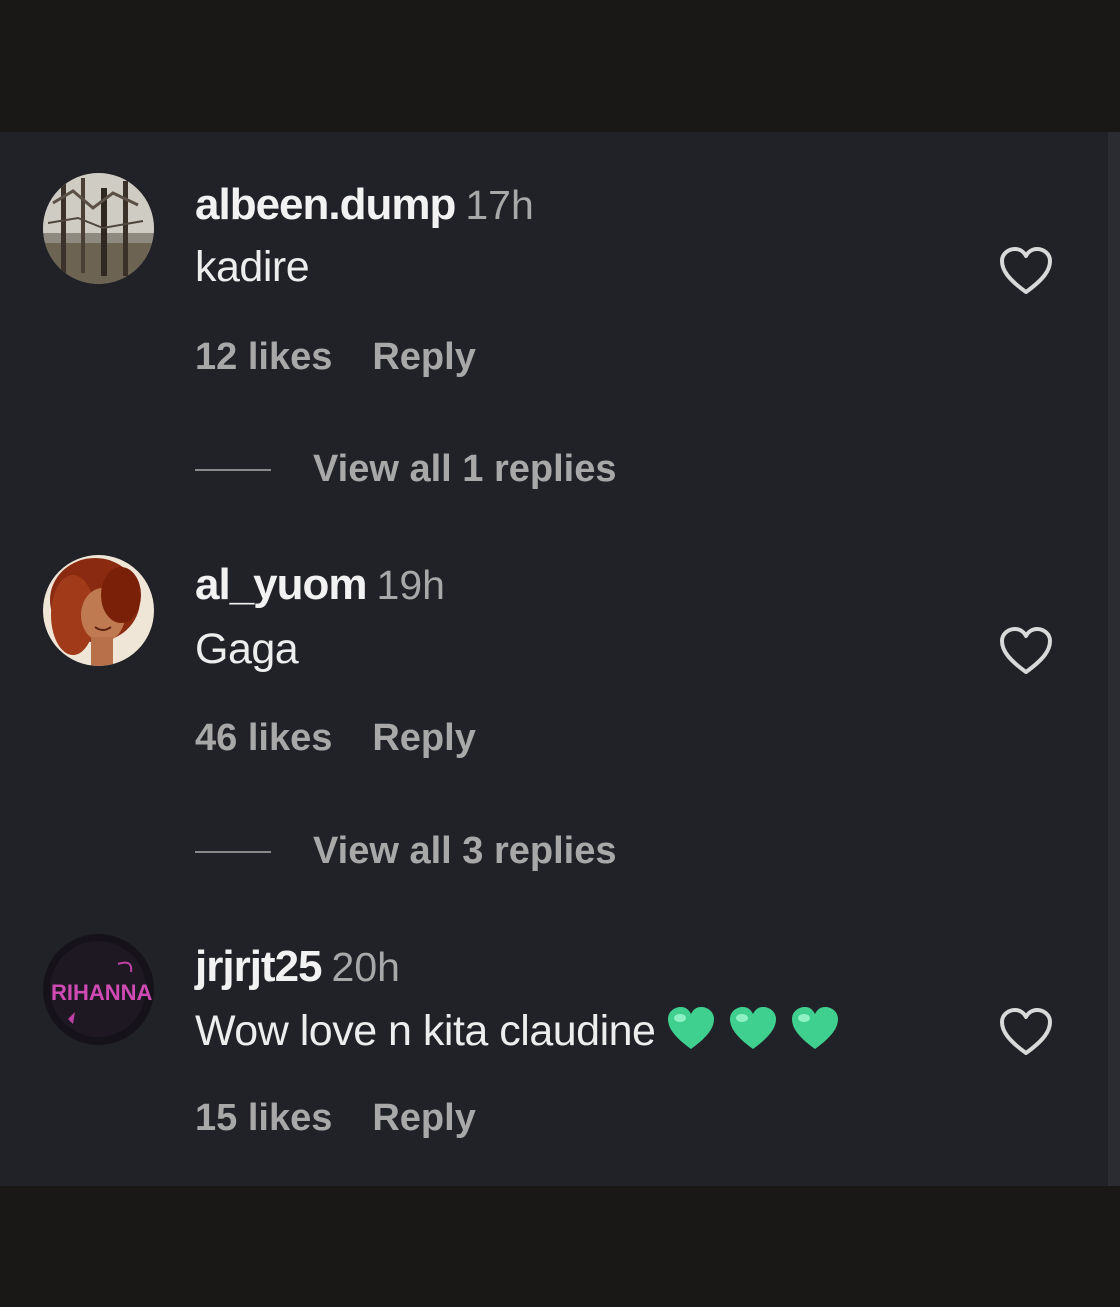 Image resolution: width=1120 pixels, height=1307 pixels. I want to click on comment-actions: 12 likes Reply, so click(335, 357).